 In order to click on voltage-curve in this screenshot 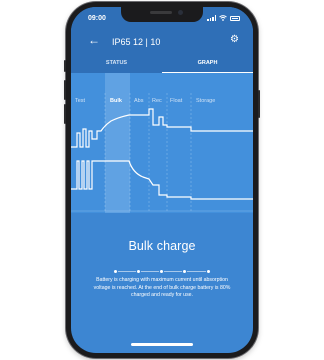, I will do `click(162, 128)`.